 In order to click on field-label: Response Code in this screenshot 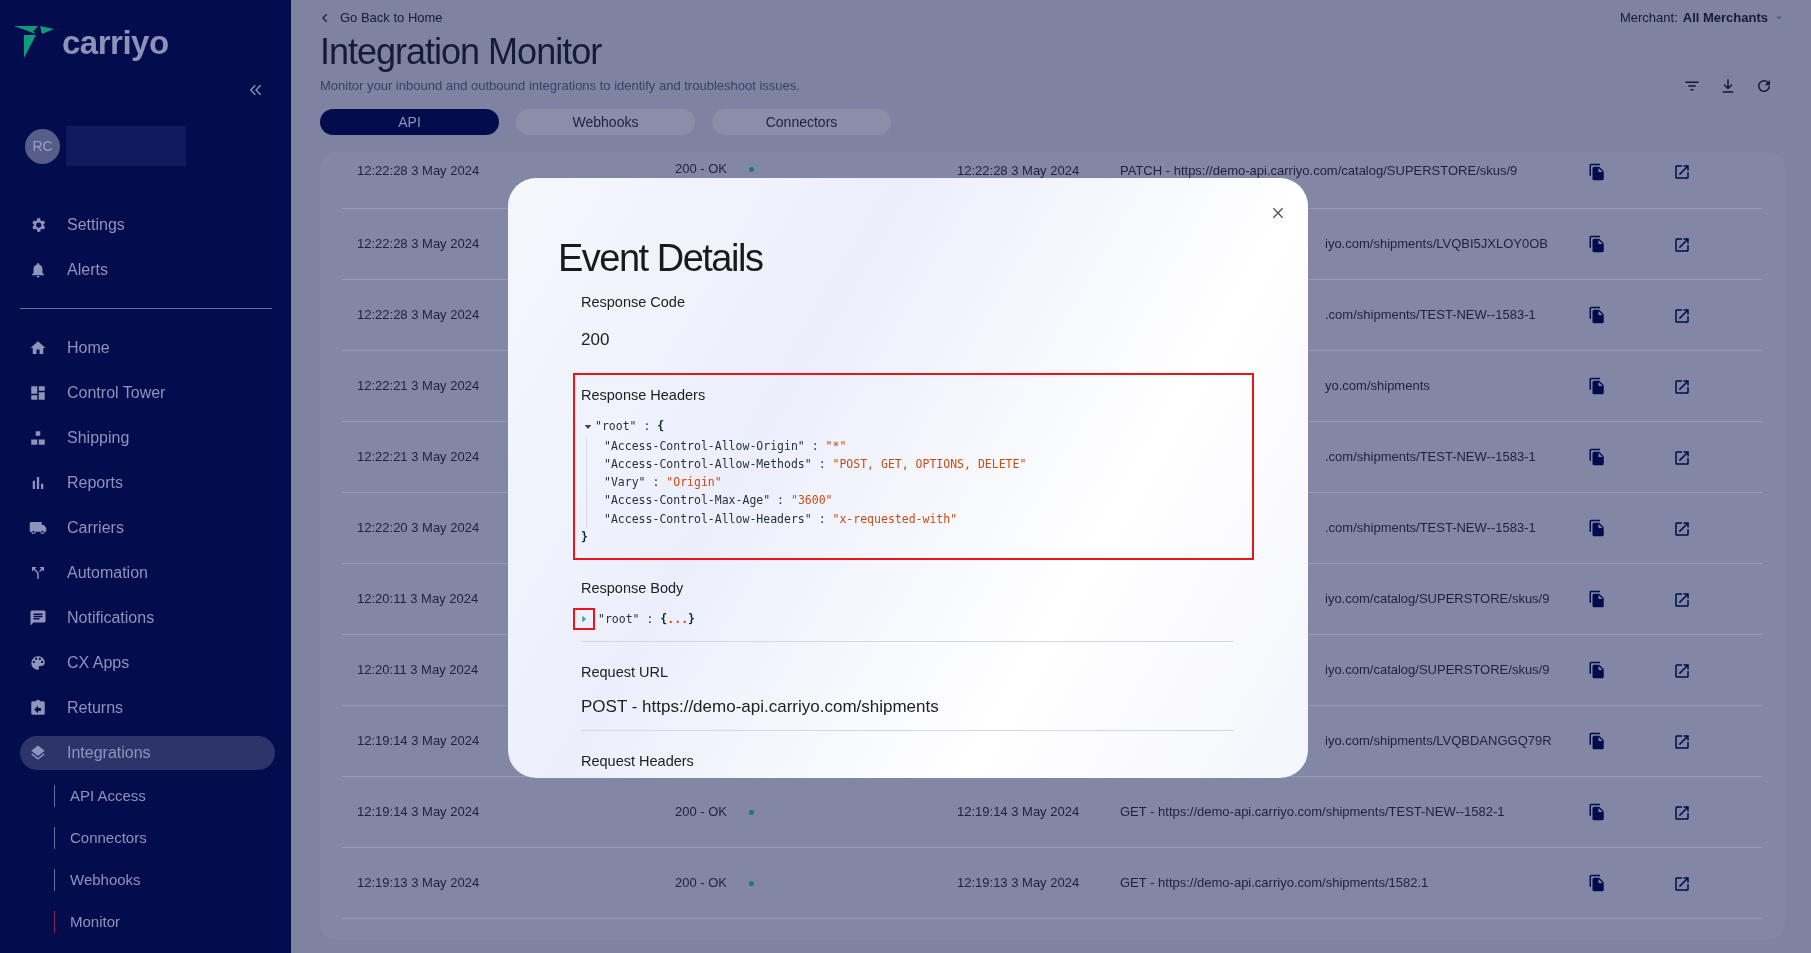, I will do `click(633, 302)`.